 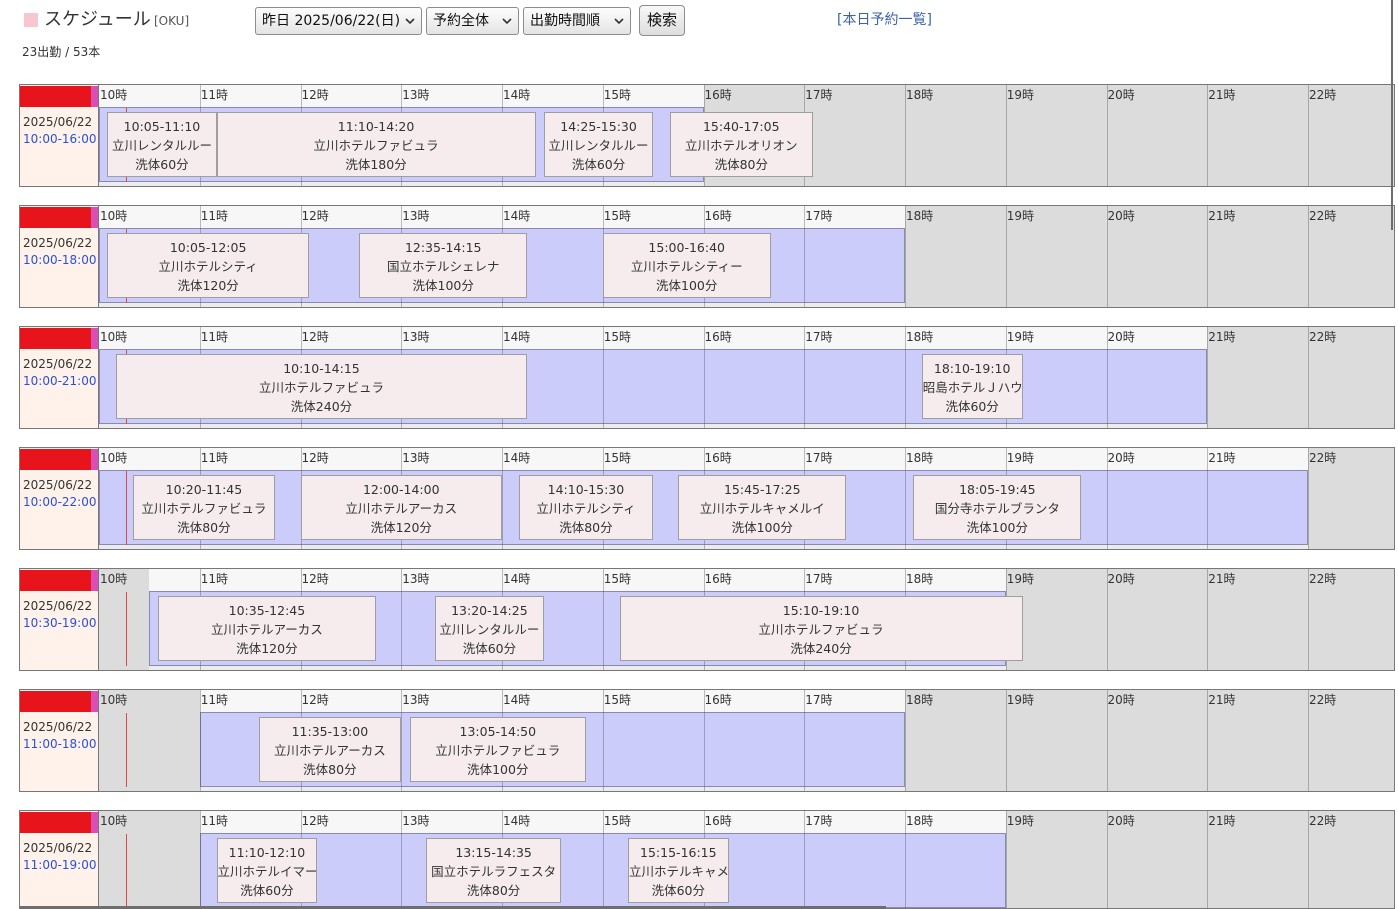 I want to click on reservation-time: 13:05-14:50, so click(x=498, y=731).